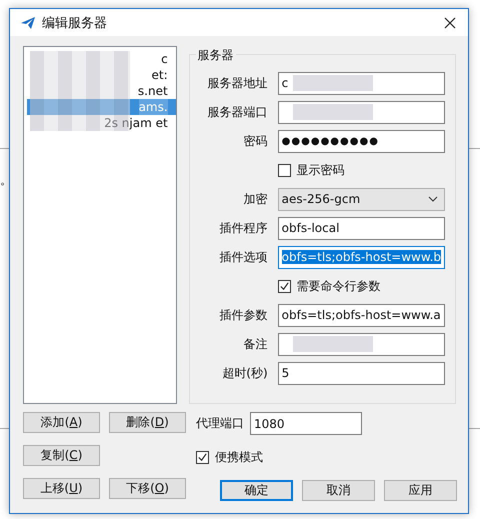 The image size is (480, 519). What do you see at coordinates (255, 141) in the screenshot?
I see `field-label: 密码` at bounding box center [255, 141].